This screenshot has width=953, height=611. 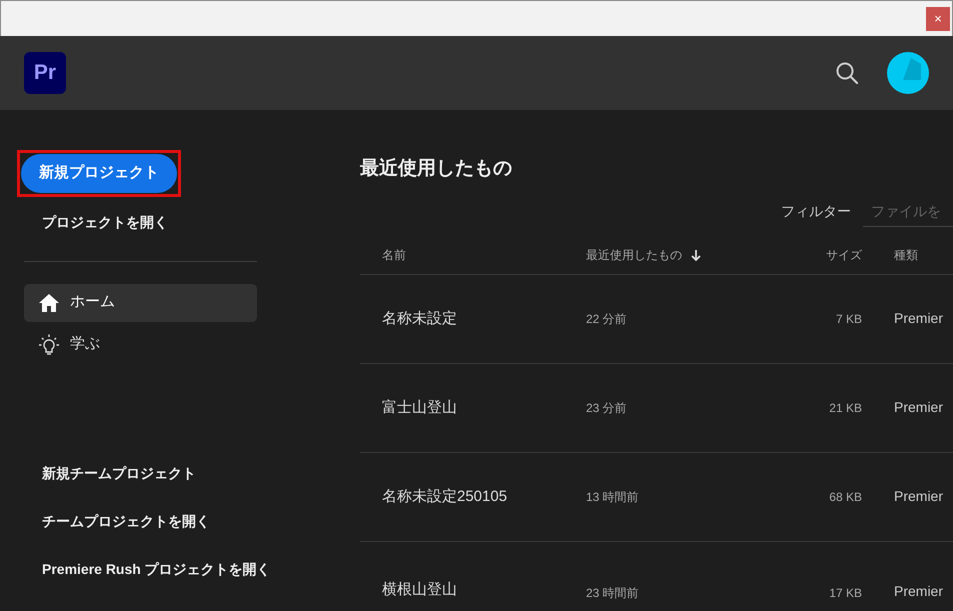 I want to click on nav-item: ホーム, so click(x=140, y=303).